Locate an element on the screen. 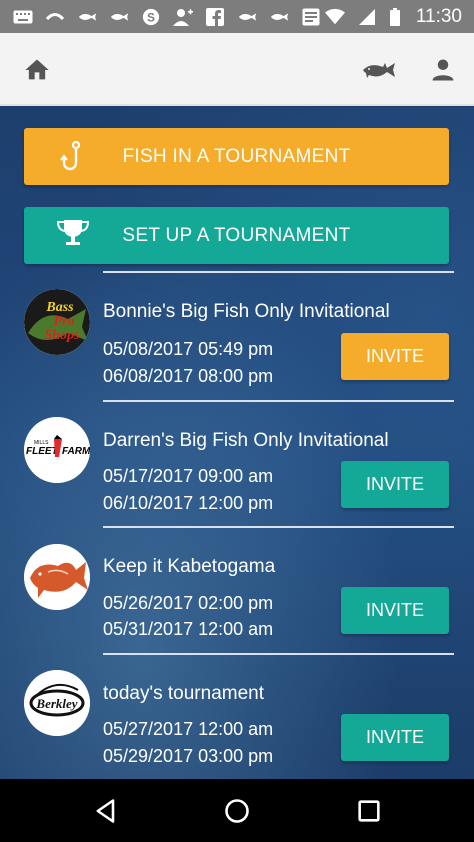  recents-icon is located at coordinates (369, 811).